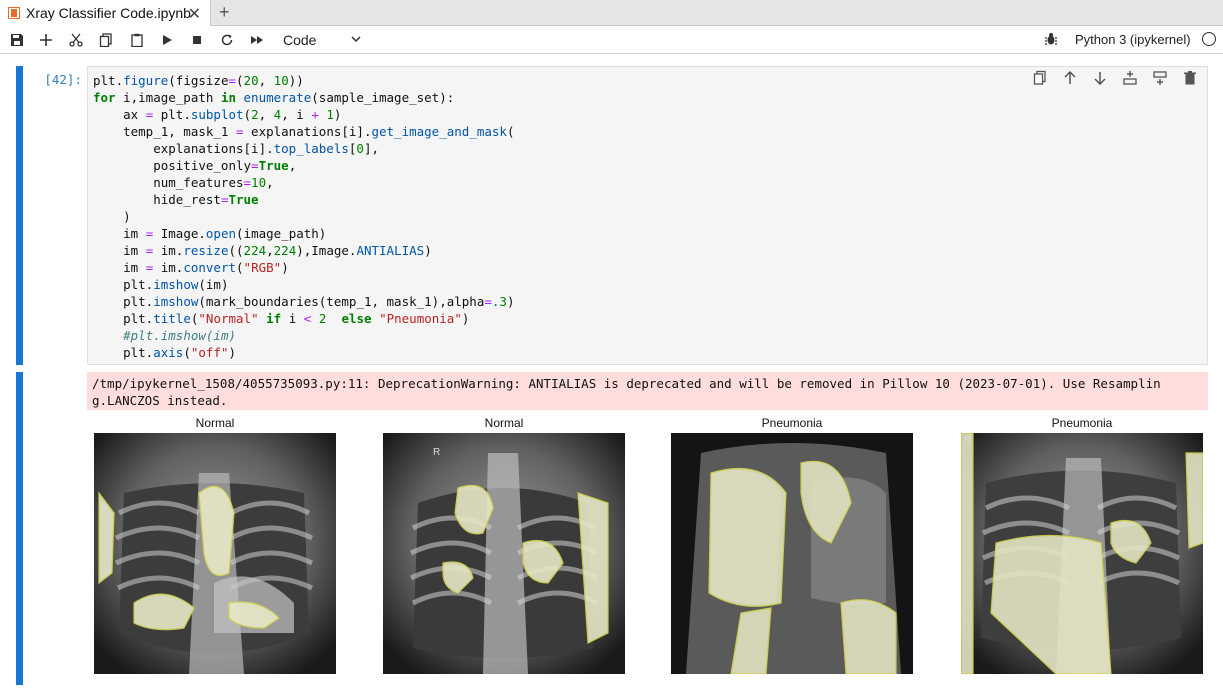  Describe the element at coordinates (19, 528) in the screenshot. I see `output-cell-indicator` at that location.